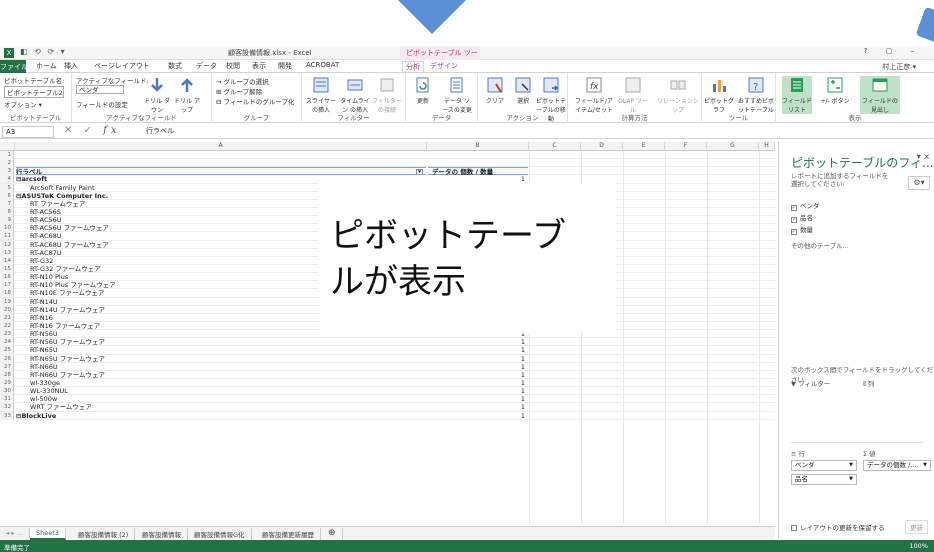  I want to click on tab-design: デザイン, so click(444, 66).